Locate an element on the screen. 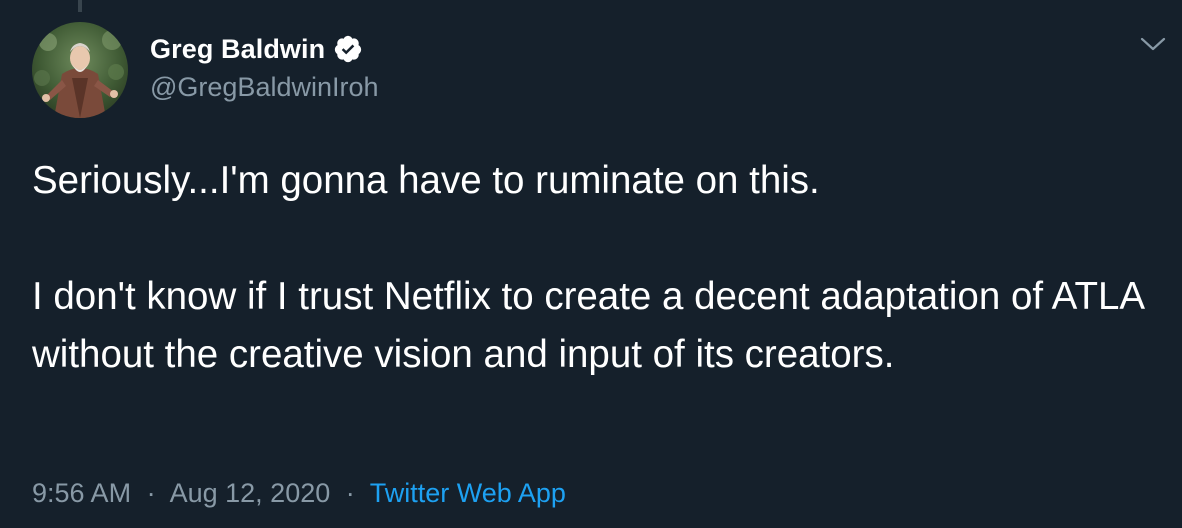  thread-connector-line is located at coordinates (80, 6).